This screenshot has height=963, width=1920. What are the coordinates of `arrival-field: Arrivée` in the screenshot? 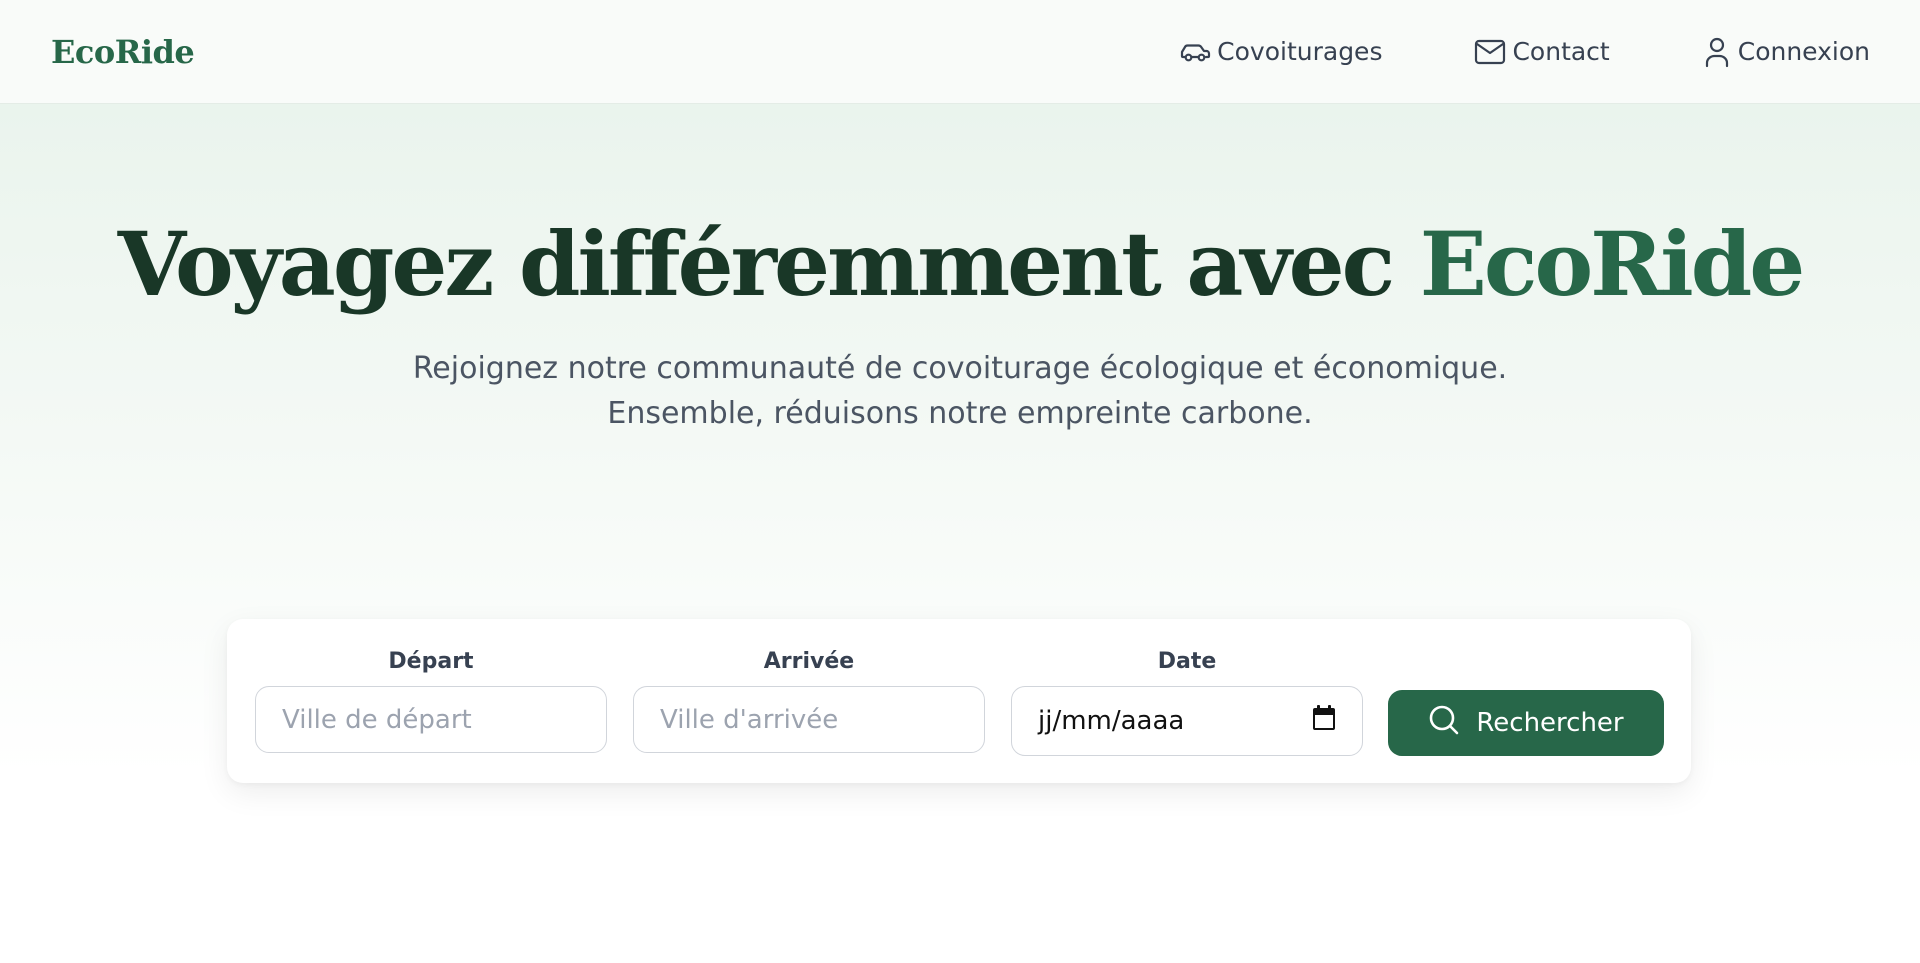 It's located at (809, 701).